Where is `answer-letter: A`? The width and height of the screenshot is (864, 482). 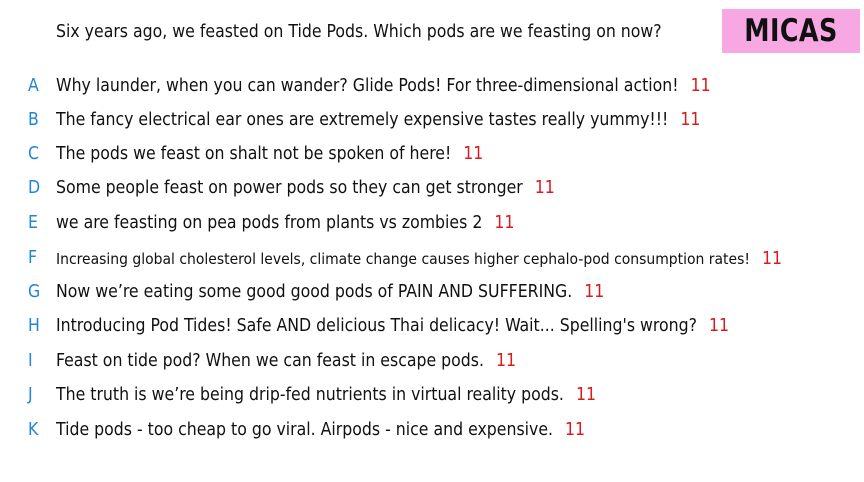
answer-letter: A is located at coordinates (33, 86).